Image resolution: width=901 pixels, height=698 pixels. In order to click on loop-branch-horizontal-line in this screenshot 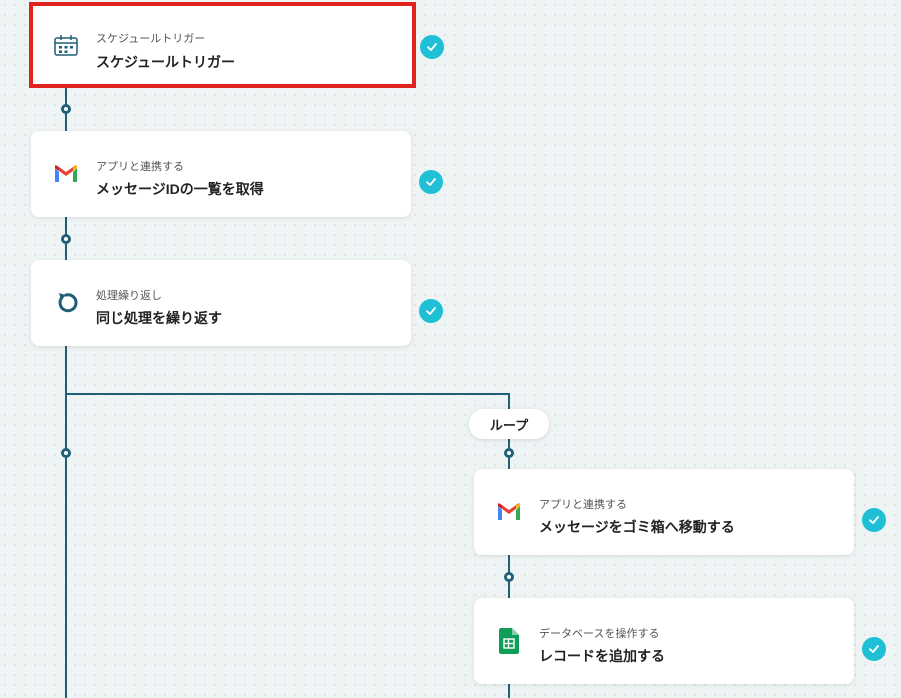, I will do `click(287, 394)`.